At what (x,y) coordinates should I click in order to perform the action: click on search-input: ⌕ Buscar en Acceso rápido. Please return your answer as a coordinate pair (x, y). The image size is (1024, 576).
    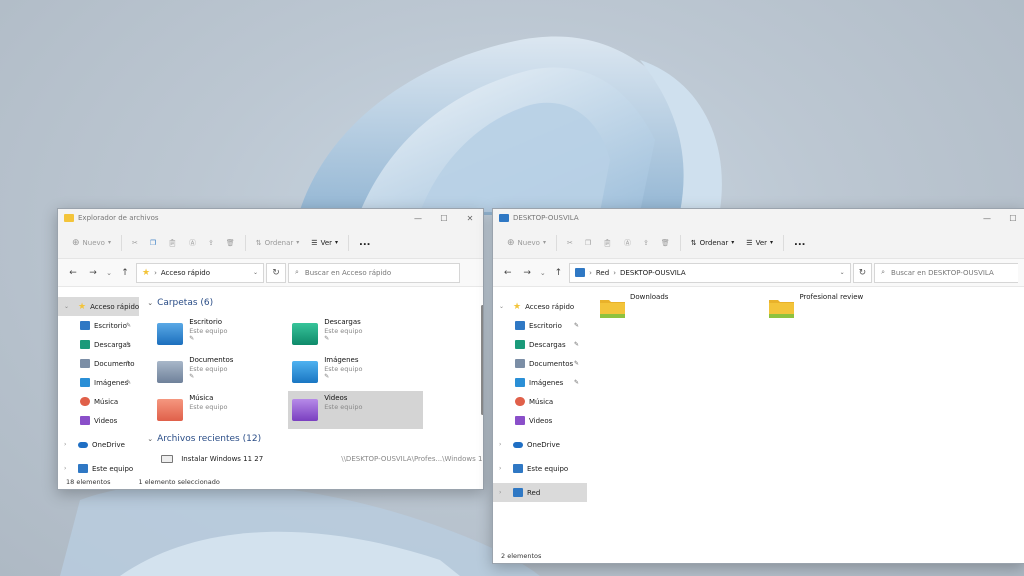
    Looking at the image, I should click on (374, 272).